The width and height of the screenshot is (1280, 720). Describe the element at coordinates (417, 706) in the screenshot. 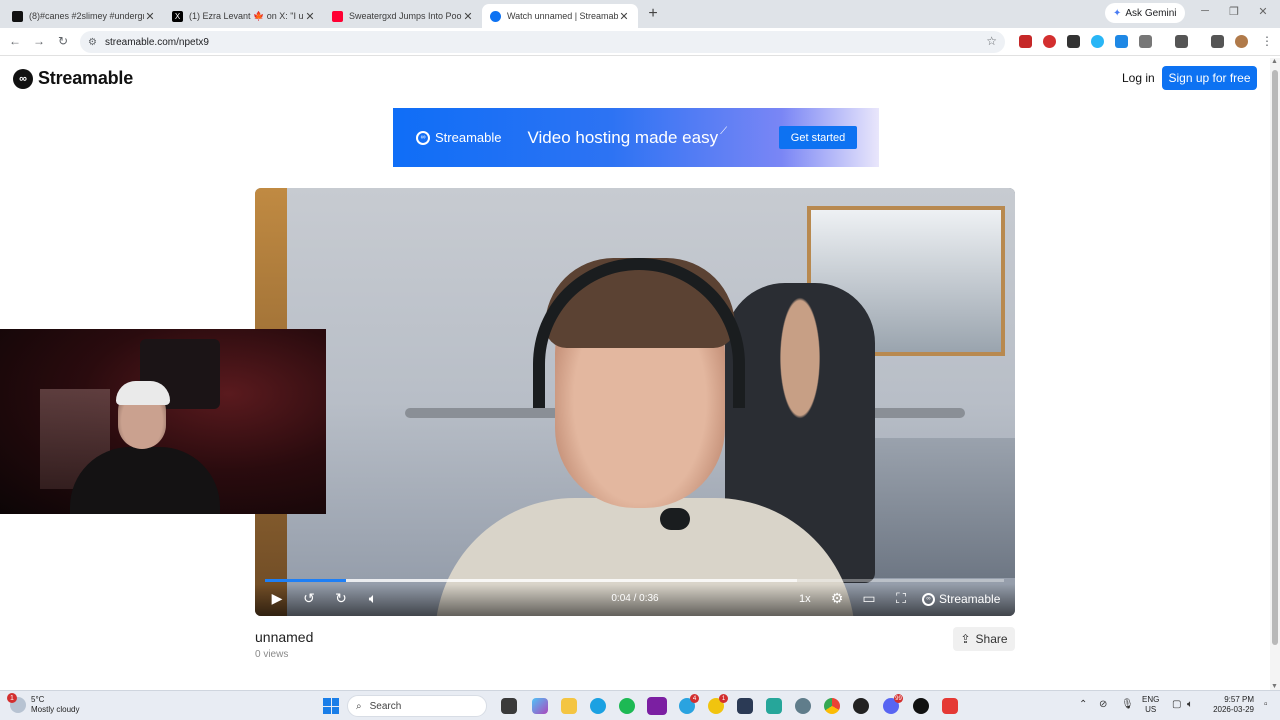

I see `taskbar-search: ⌕ Search` at that location.